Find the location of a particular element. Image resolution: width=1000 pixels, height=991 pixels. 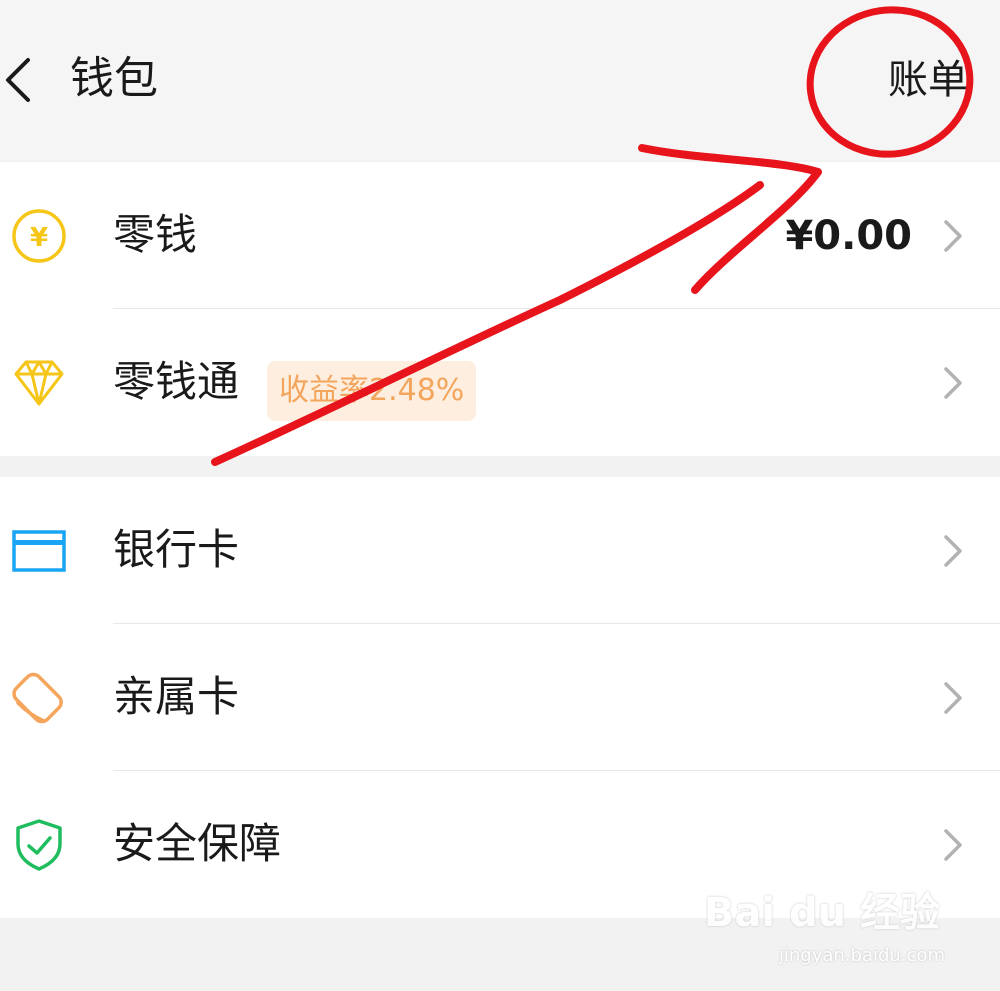

page-title: 钱包 is located at coordinates (114, 78).